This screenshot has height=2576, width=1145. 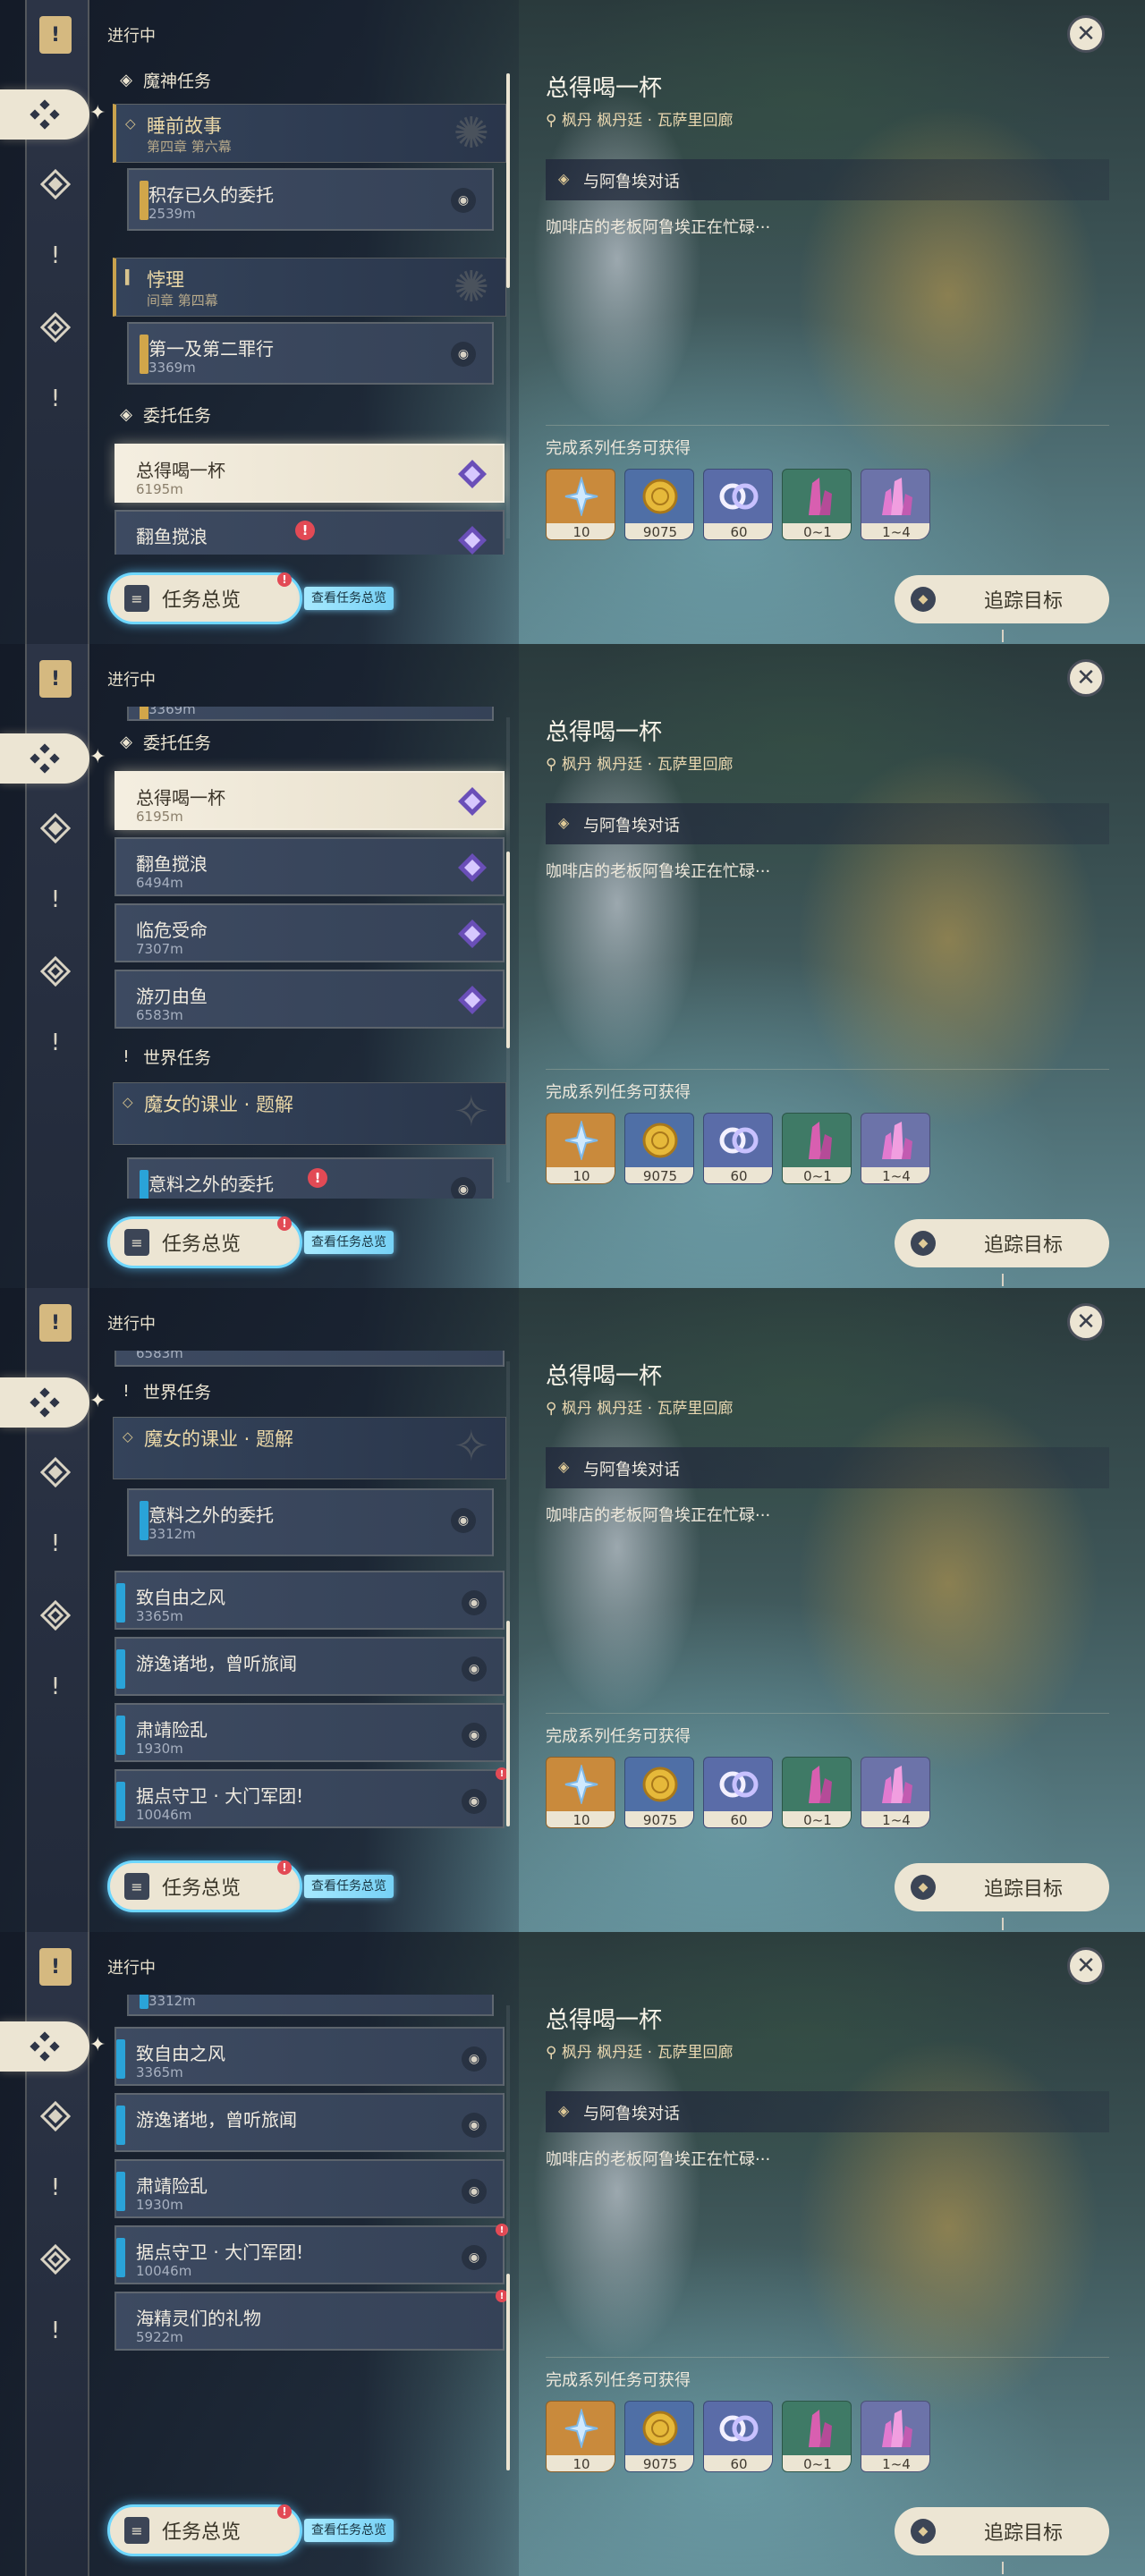 What do you see at coordinates (309, 932) in the screenshot?
I see `quest-item-danger: 临危受命 7307m` at bounding box center [309, 932].